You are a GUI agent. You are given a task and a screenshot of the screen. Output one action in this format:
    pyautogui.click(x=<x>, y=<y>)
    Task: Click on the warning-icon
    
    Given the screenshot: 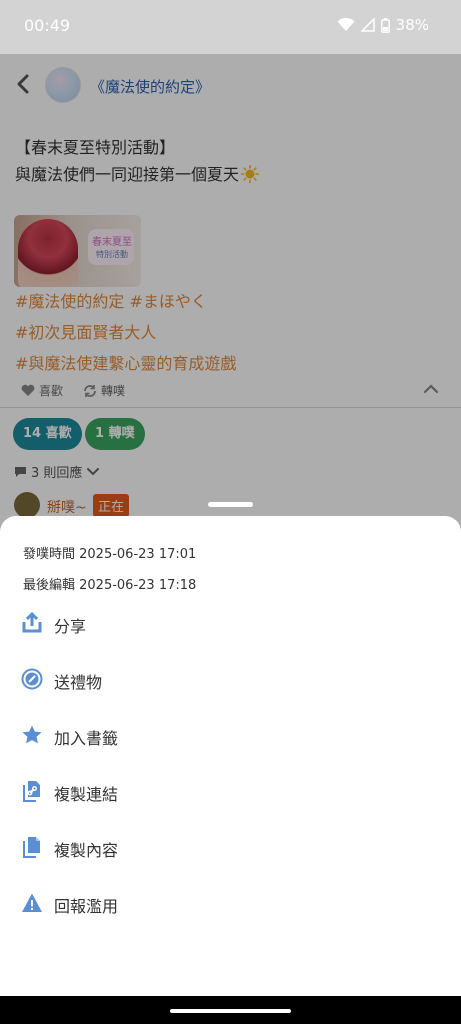 What is the action you would take?
    pyautogui.click(x=32, y=902)
    